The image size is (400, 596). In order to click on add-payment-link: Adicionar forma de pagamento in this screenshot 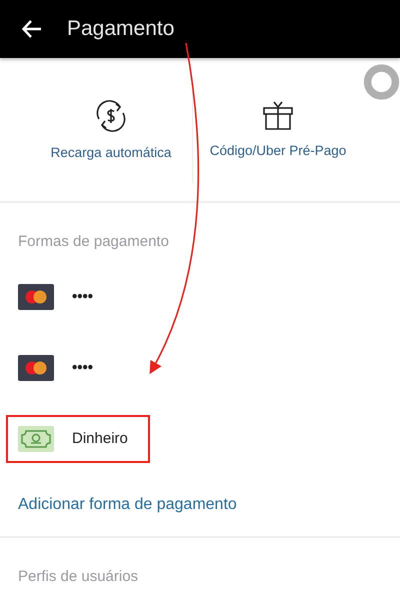, I will do `click(200, 506)`.